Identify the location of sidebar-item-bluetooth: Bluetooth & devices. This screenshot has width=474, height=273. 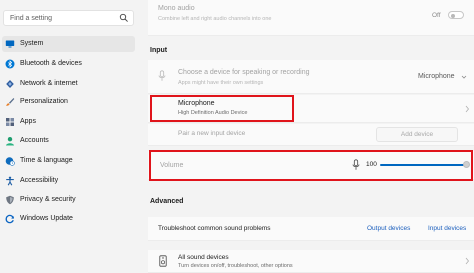
(68, 64).